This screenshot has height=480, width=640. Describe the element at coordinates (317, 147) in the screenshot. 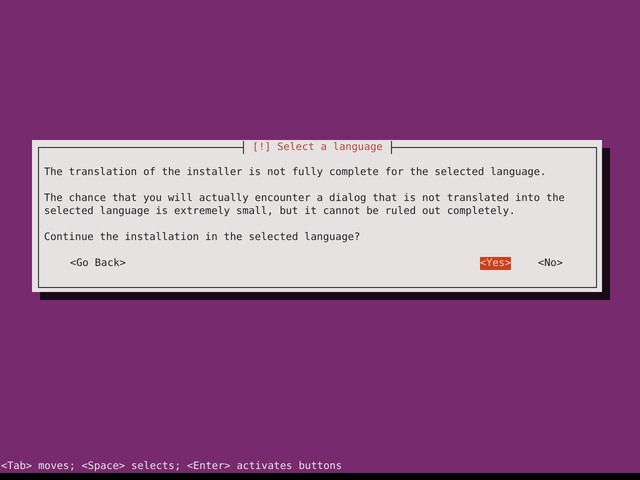

I see `dialog-title: [!] Select a language` at that location.